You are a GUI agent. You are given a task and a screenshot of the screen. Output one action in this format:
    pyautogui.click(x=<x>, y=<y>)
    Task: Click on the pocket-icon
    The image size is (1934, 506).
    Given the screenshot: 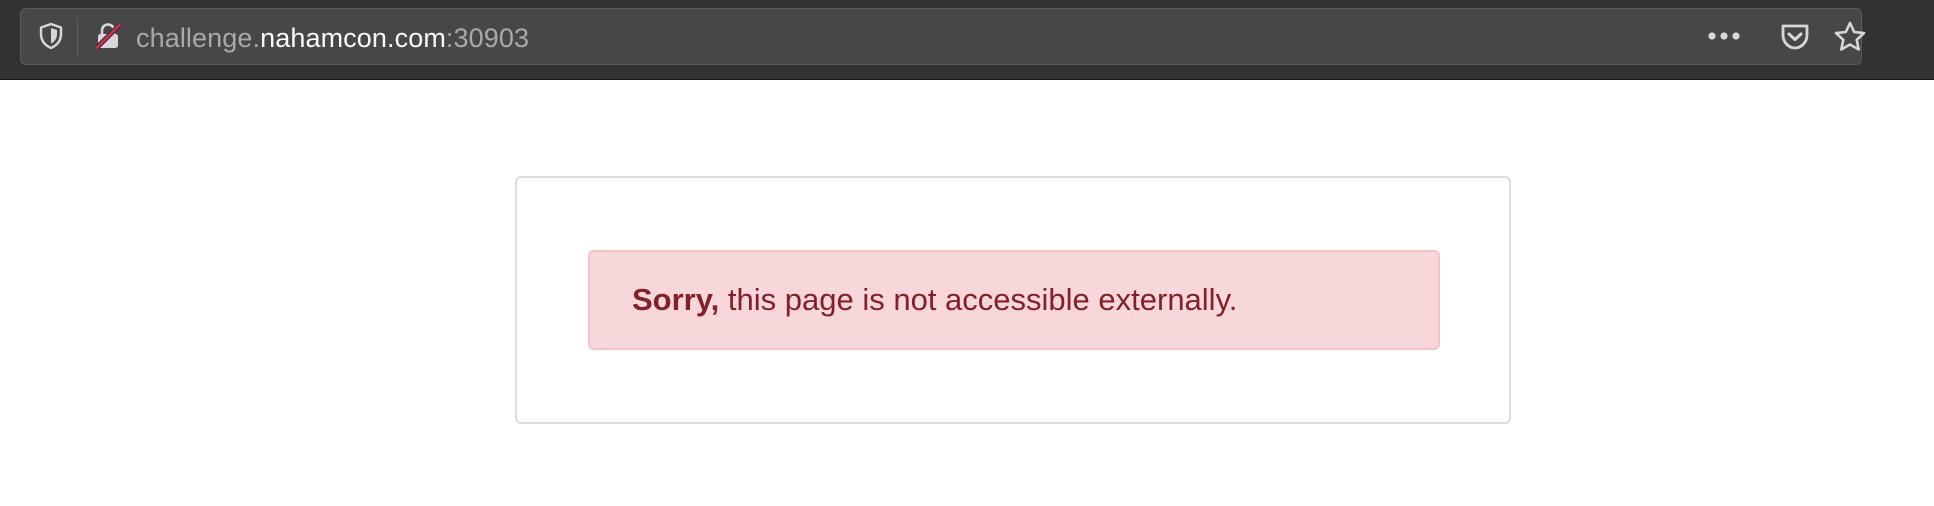 What is the action you would take?
    pyautogui.click(x=1795, y=37)
    